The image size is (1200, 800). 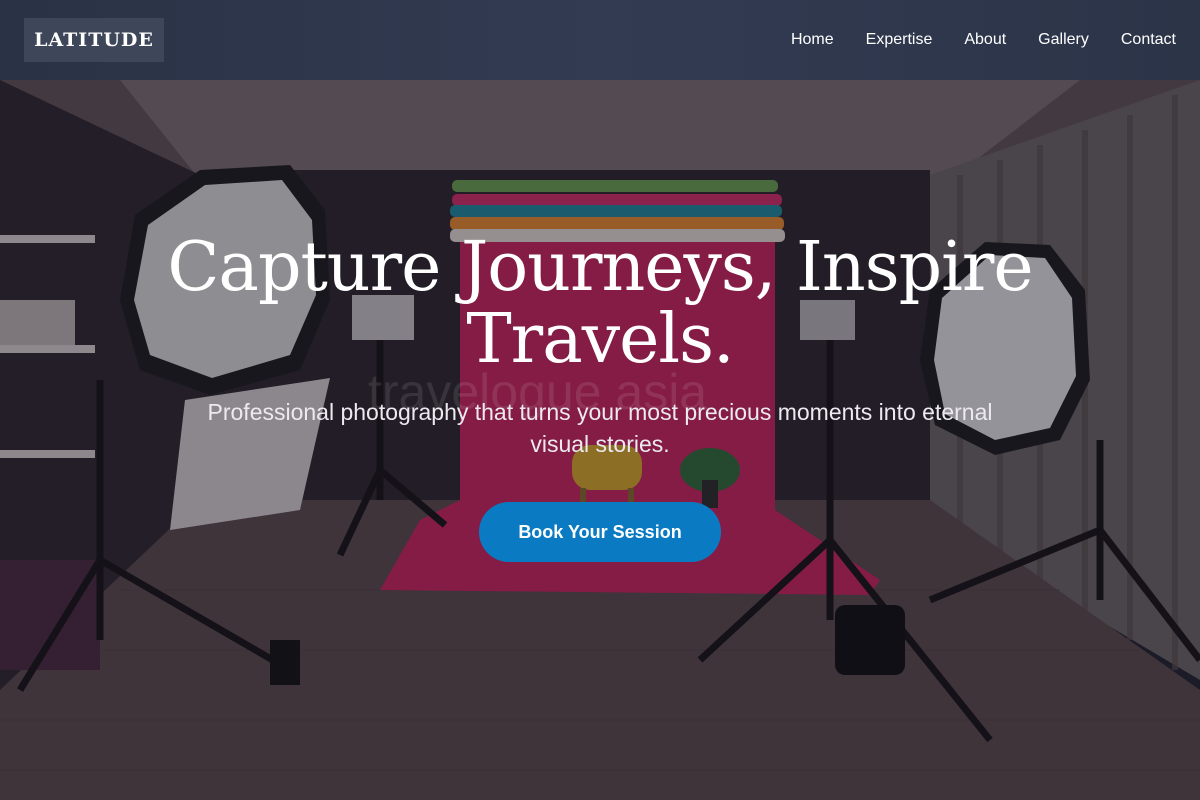 I want to click on hero-title: Capture Journeys, Inspire Travels., so click(x=600, y=303).